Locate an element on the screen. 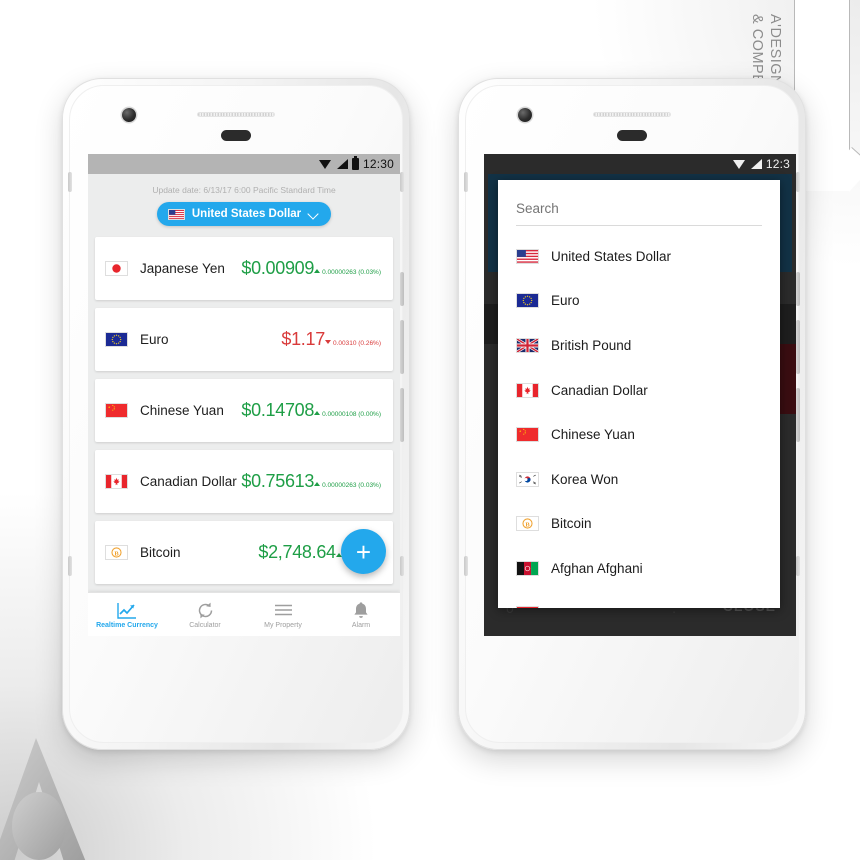 This screenshot has width=860, height=860. currency-option-label: Euro is located at coordinates (565, 301).